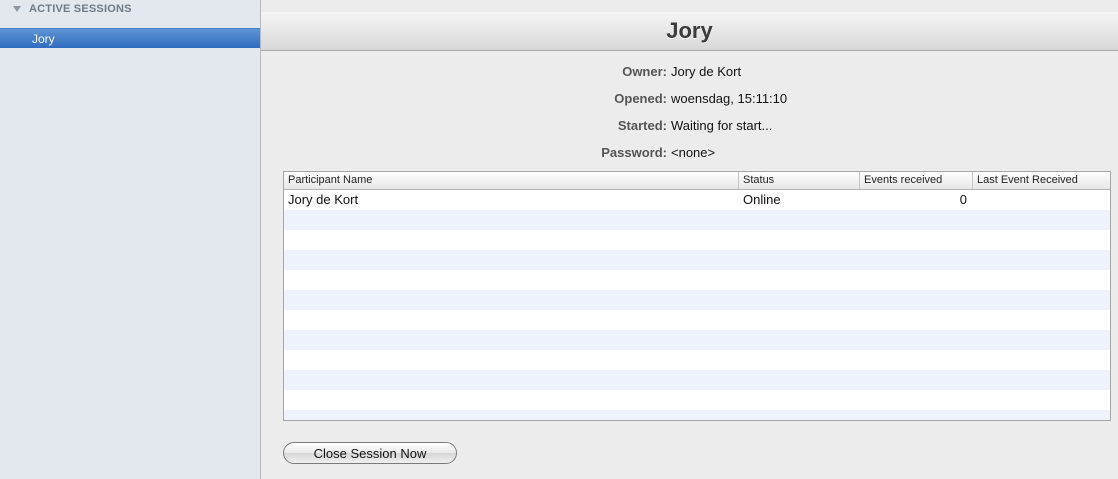 This screenshot has height=479, width=1118. I want to click on owner-row: Owner: Jory de Kort, so click(689, 72).